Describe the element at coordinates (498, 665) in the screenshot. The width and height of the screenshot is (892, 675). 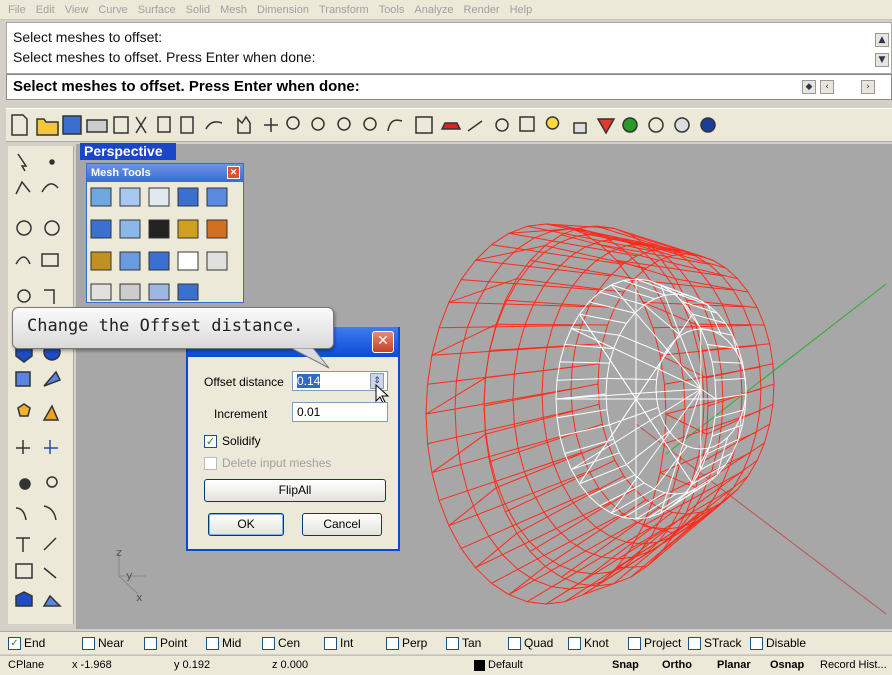
I see `layer-indicator: Default` at that location.